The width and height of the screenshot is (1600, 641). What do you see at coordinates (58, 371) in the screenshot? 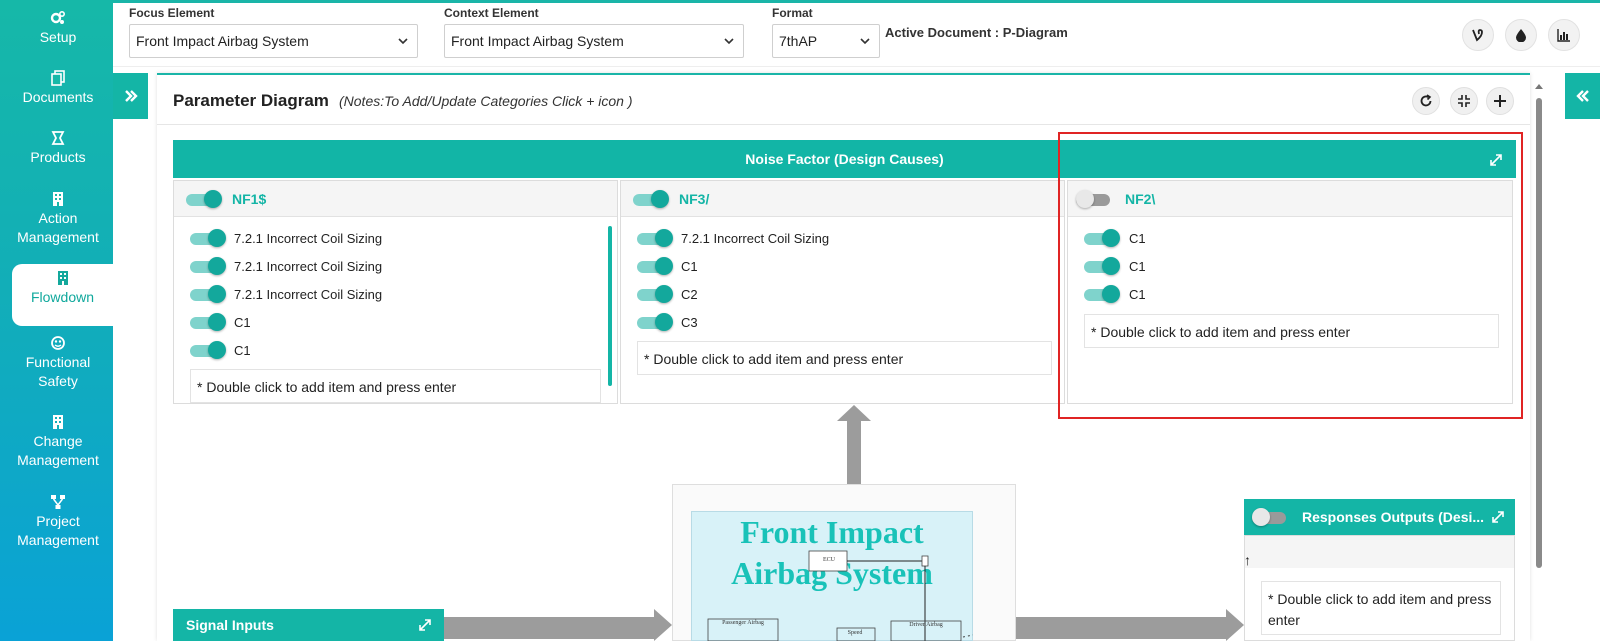
I see `sidebar-item-label: Functional Safety` at bounding box center [58, 371].